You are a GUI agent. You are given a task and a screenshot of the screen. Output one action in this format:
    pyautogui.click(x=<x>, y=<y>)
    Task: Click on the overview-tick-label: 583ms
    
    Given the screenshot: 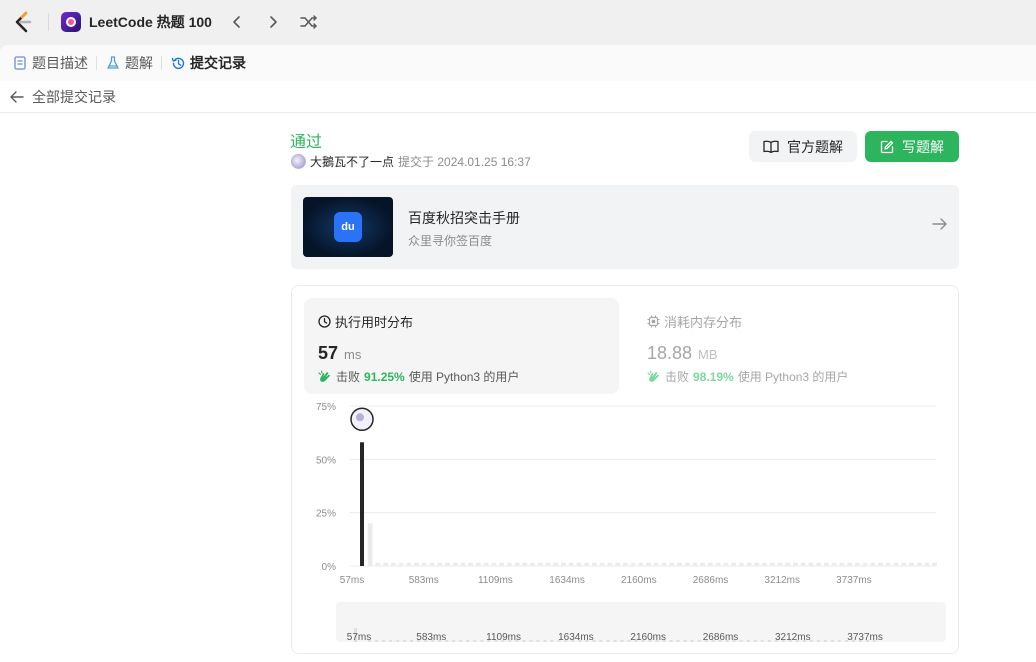 What is the action you would take?
    pyautogui.click(x=431, y=637)
    